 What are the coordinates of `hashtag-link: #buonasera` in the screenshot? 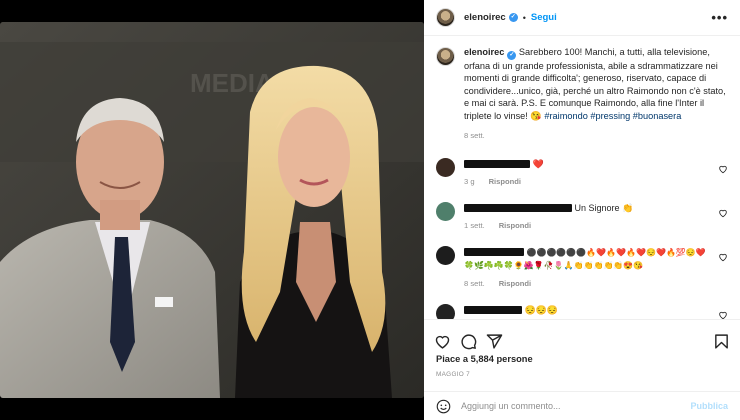 It's located at (657, 116).